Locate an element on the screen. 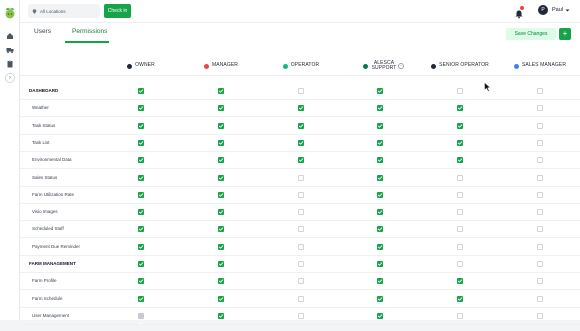 The image size is (580, 331). brand-logo-icon is located at coordinates (10, 13).